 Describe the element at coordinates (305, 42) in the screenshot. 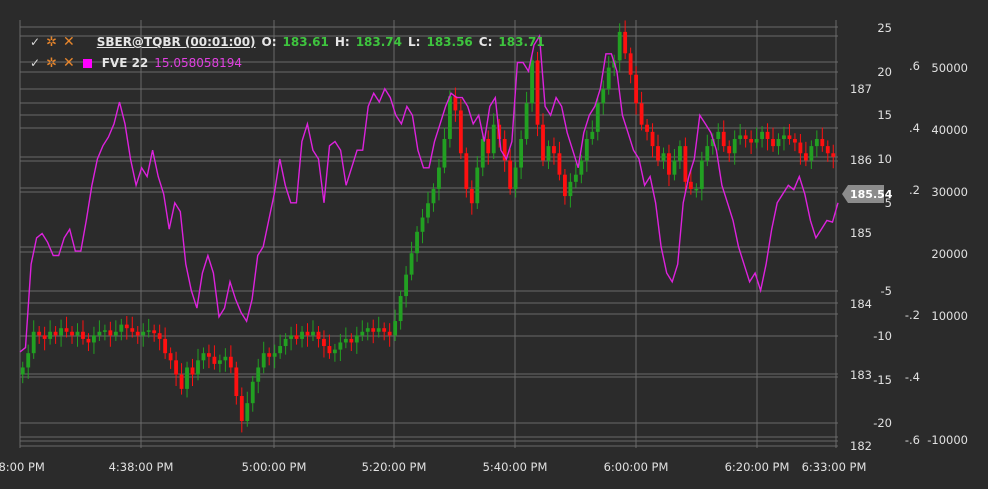

I see `open-value: 183.61` at that location.